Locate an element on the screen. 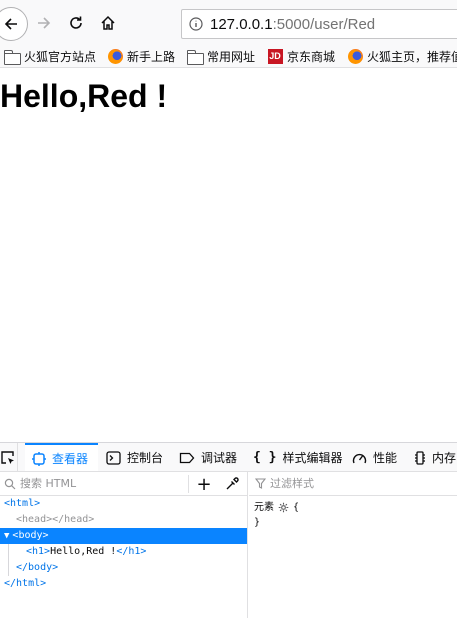  tree-row-h1: <h1>Hello,Red !</h1> is located at coordinates (123, 552).